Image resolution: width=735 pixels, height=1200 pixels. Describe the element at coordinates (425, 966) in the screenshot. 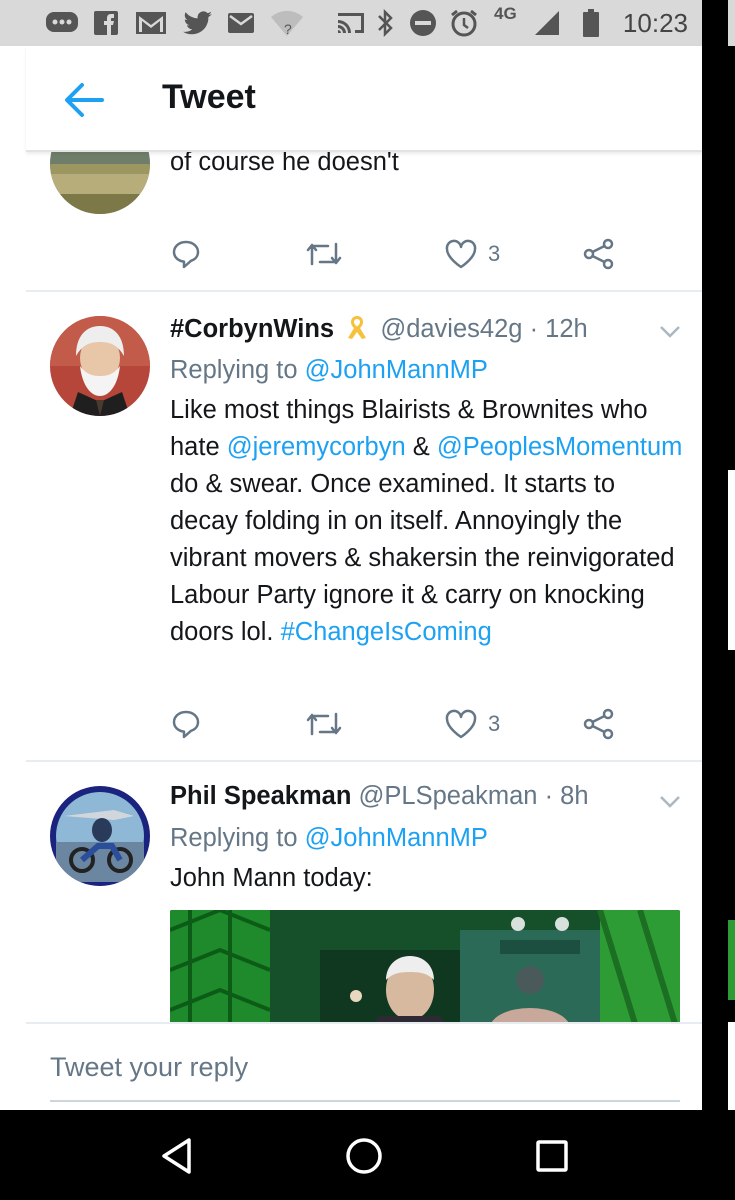

I see `tweet-media-image` at that location.